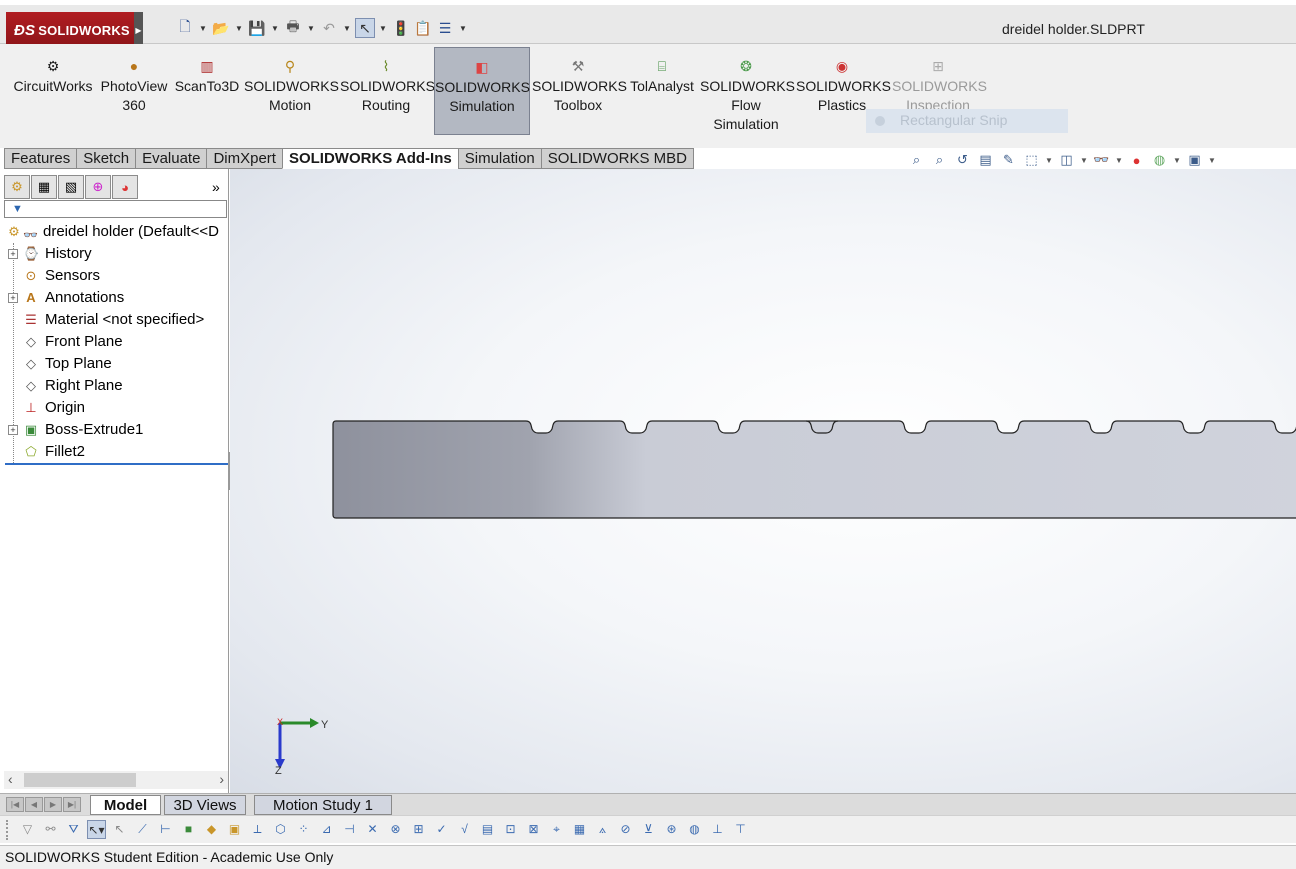 The height and width of the screenshot is (869, 1296). I want to click on filter-faces-icon: ■, so click(188, 829).